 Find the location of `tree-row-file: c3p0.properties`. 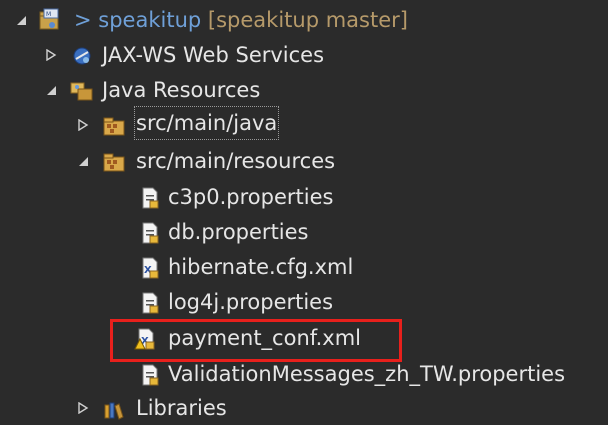

tree-row-file: c3p0.properties is located at coordinates (308, 197).